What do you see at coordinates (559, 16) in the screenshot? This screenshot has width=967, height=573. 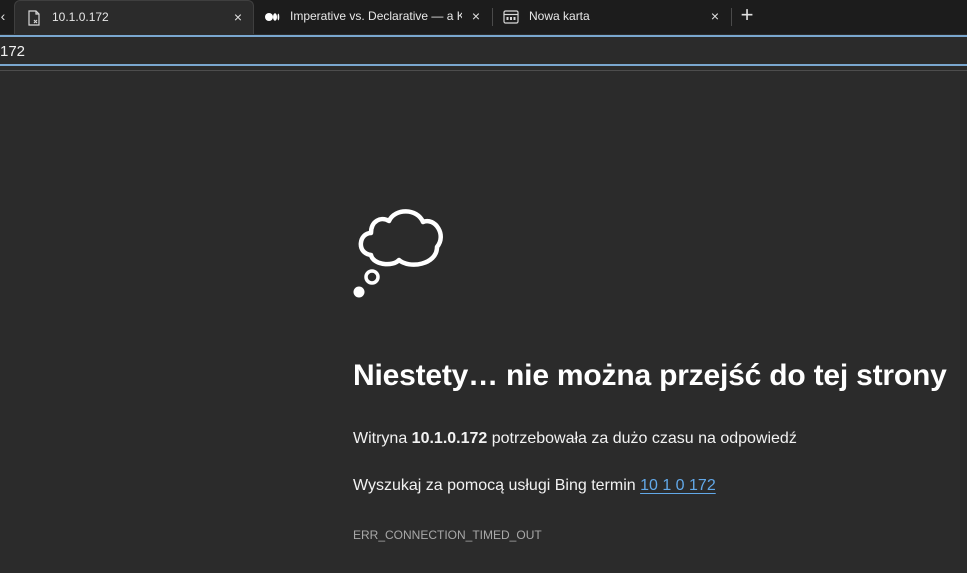 I see `tab-title: Nowa karta` at bounding box center [559, 16].